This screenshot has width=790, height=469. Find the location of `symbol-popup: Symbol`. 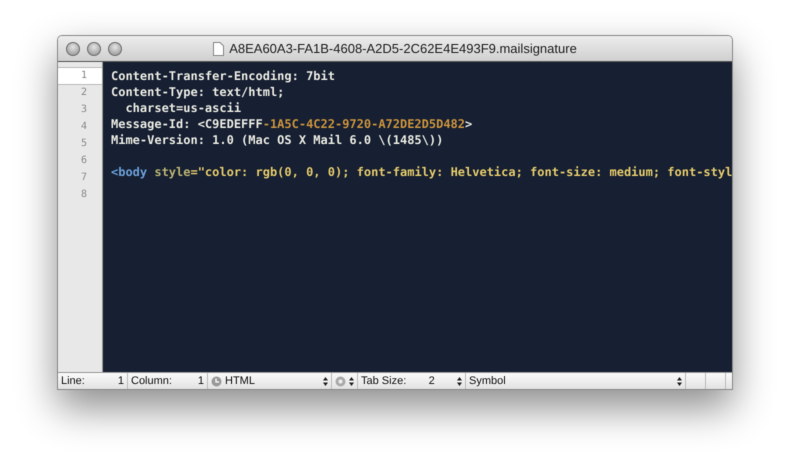

symbol-popup: Symbol is located at coordinates (575, 381).